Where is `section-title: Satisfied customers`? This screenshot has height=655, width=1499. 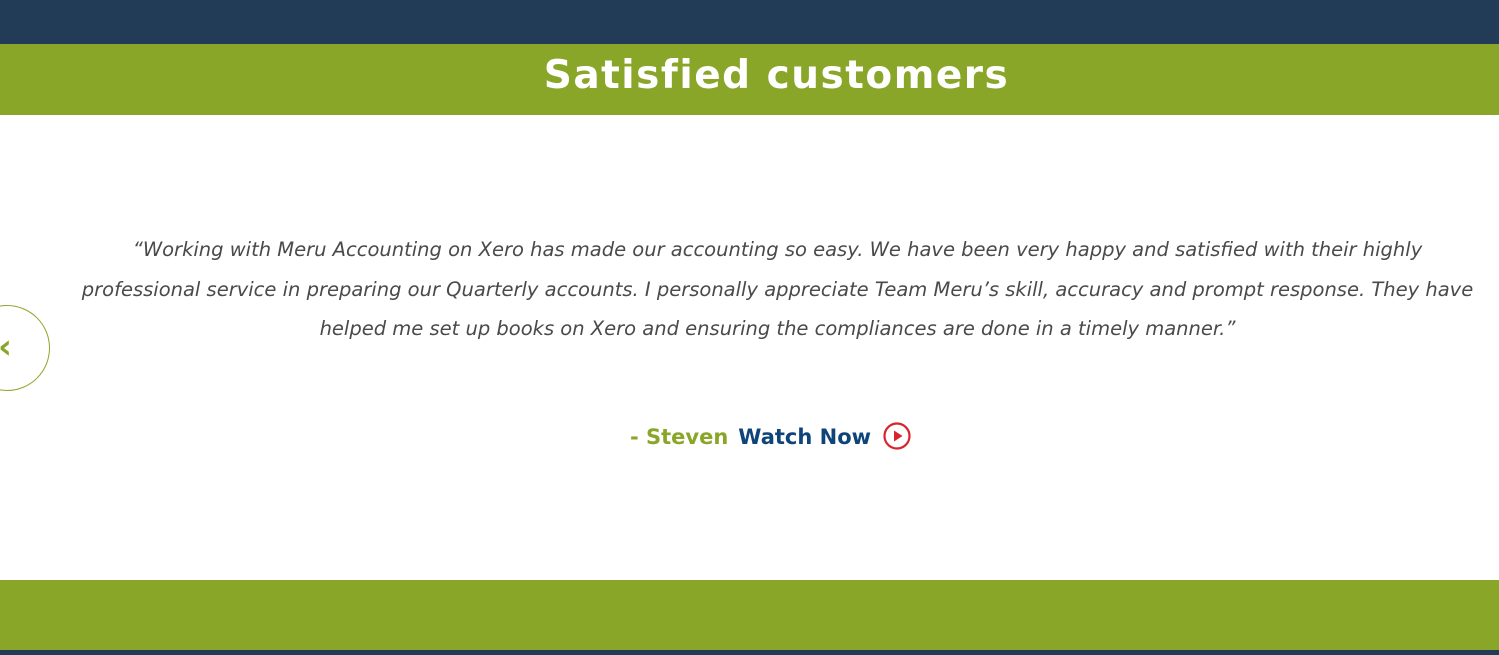 section-title: Satisfied customers is located at coordinates (776, 75).